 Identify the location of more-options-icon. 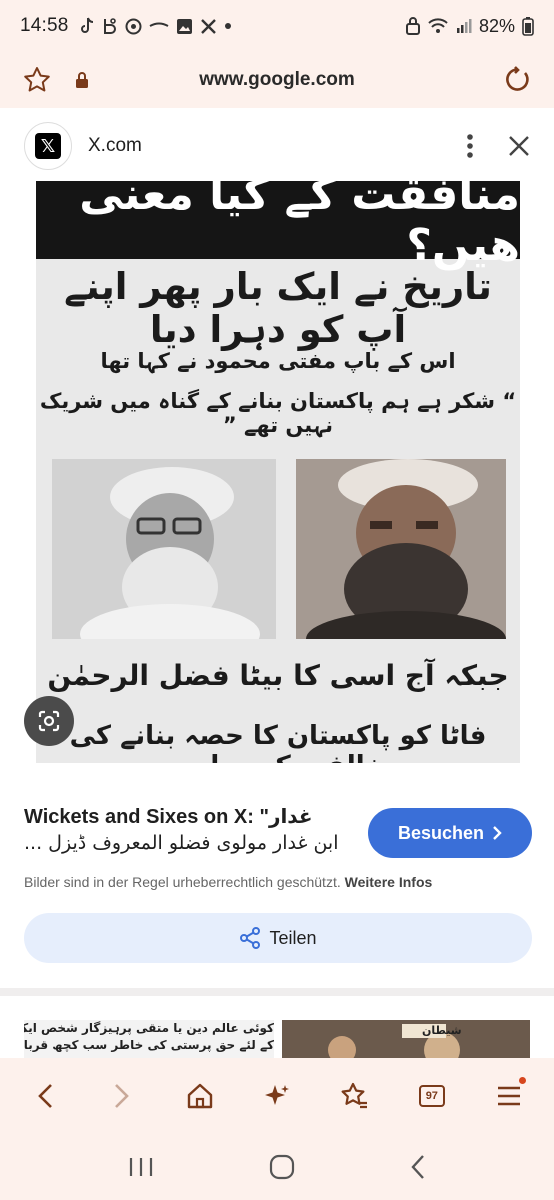
(470, 146).